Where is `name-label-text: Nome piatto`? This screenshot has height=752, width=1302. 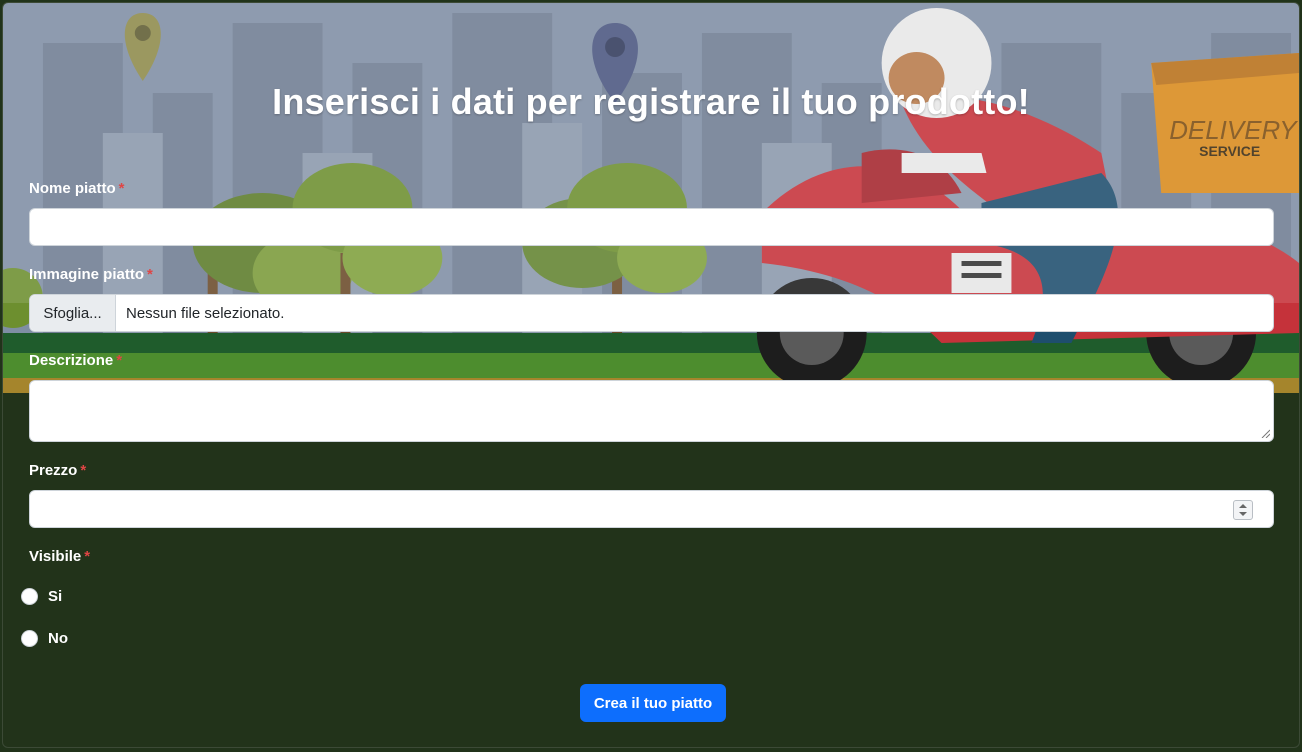
name-label-text: Nome piatto is located at coordinates (72, 188).